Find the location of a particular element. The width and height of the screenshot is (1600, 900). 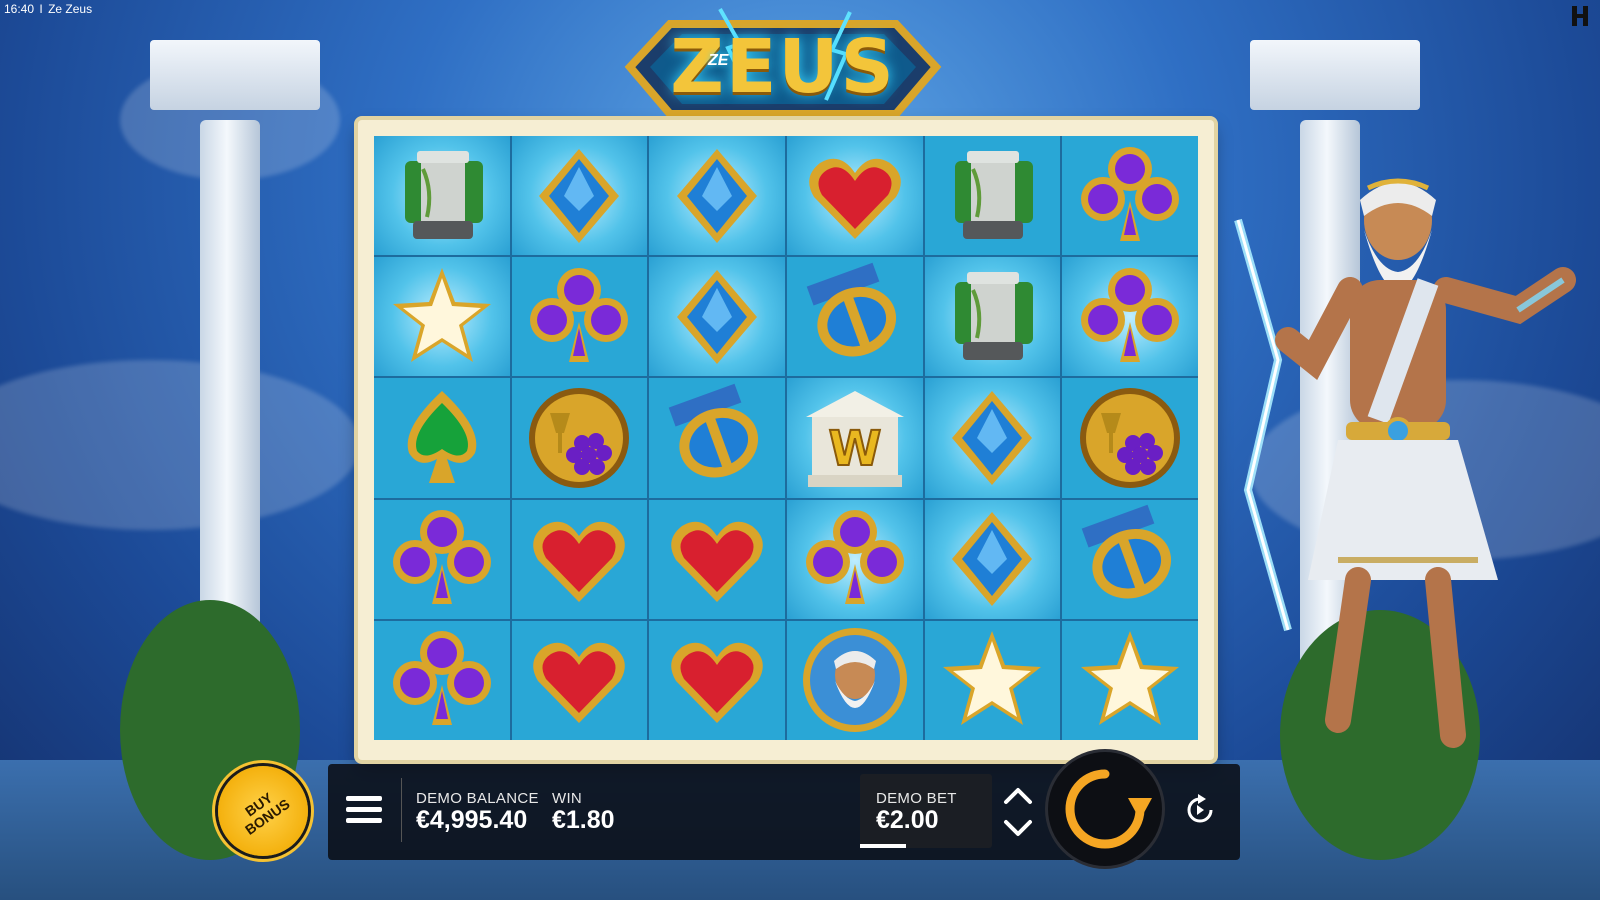

spin-arrow-icon is located at coordinates (1108, 809).